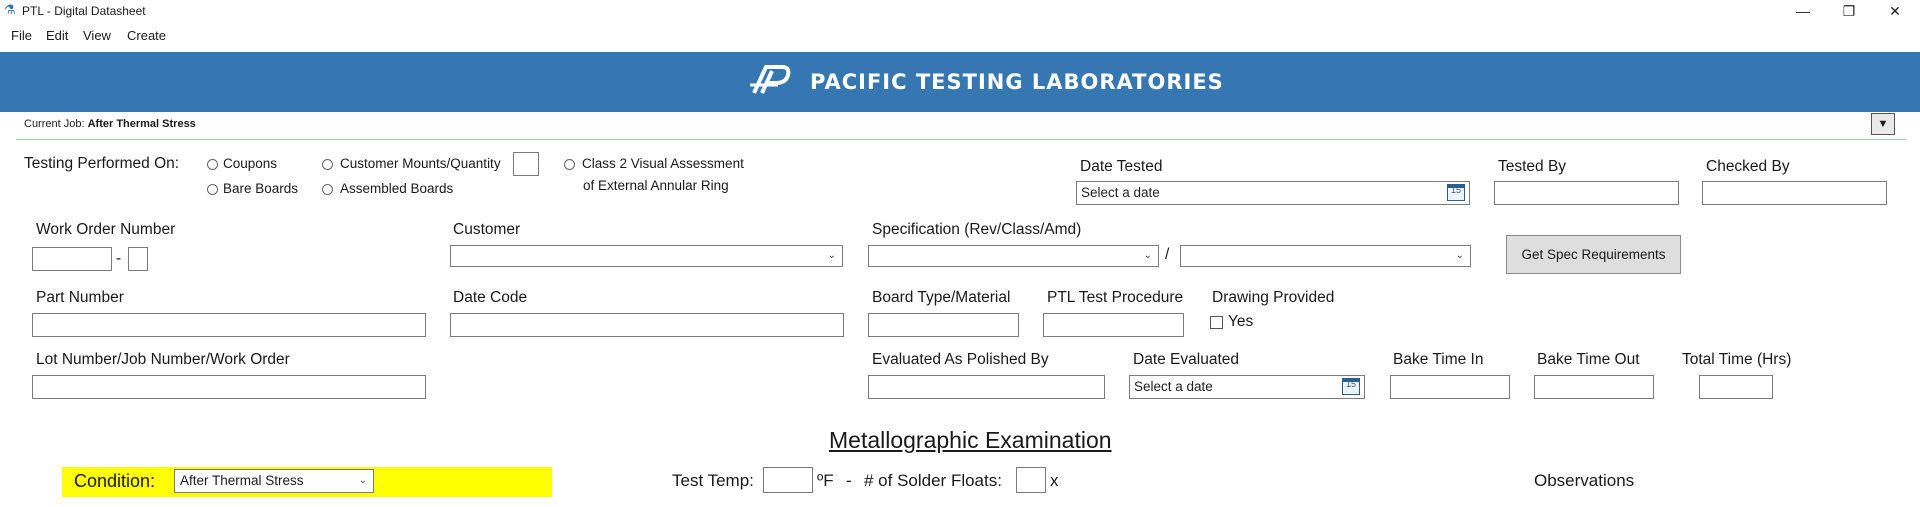 The width and height of the screenshot is (1920, 507). Describe the element at coordinates (977, 229) in the screenshot. I see `specification-label: Specification (Rev/Class/Amd)` at that location.